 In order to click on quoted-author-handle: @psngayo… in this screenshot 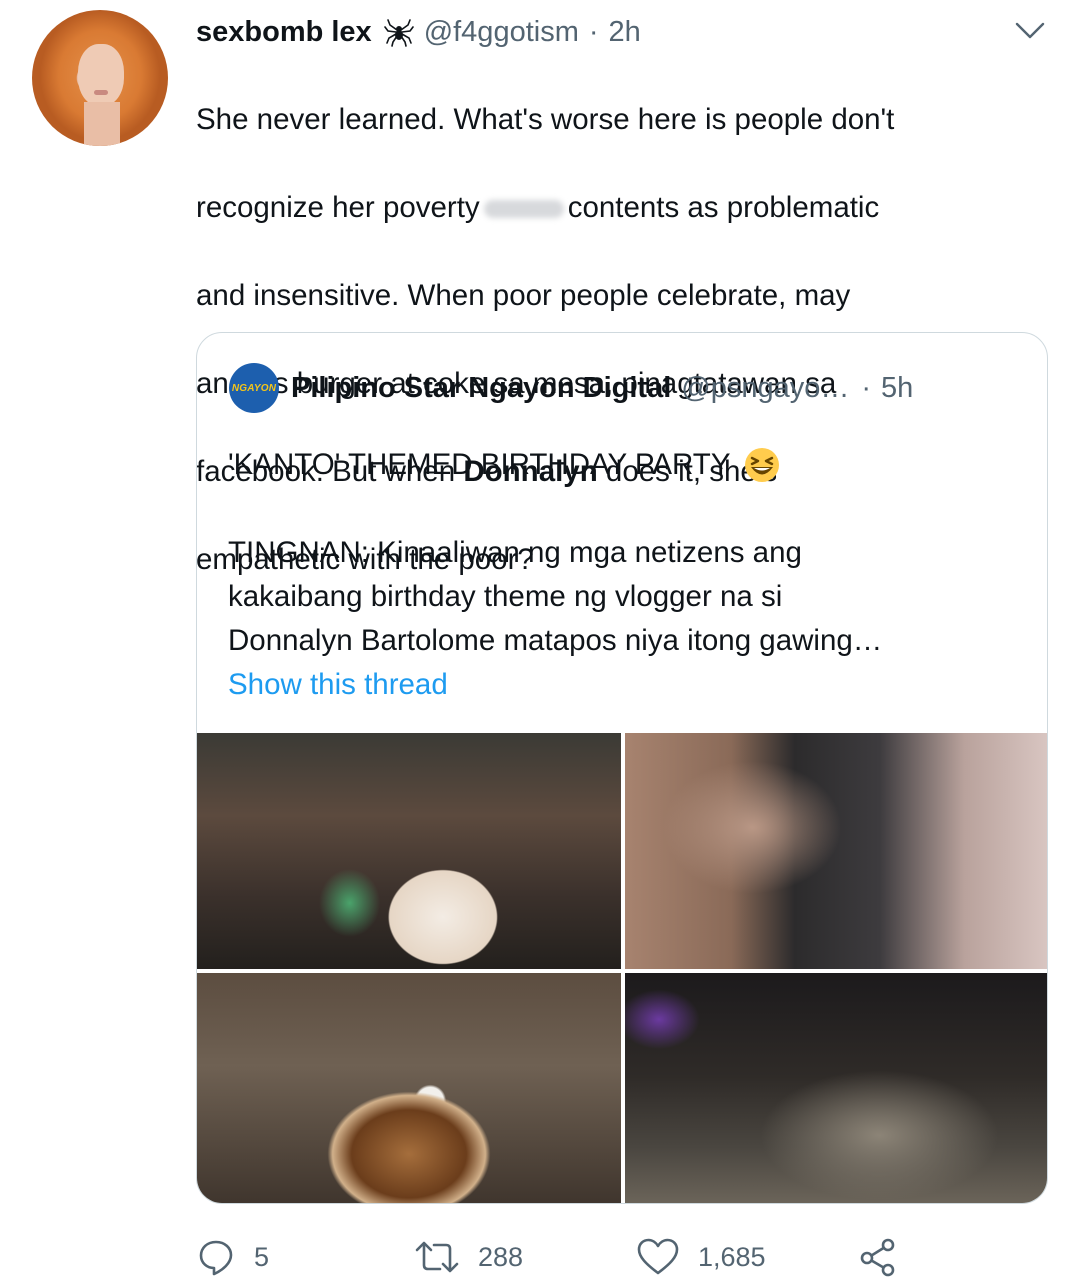, I will do `click(765, 387)`.